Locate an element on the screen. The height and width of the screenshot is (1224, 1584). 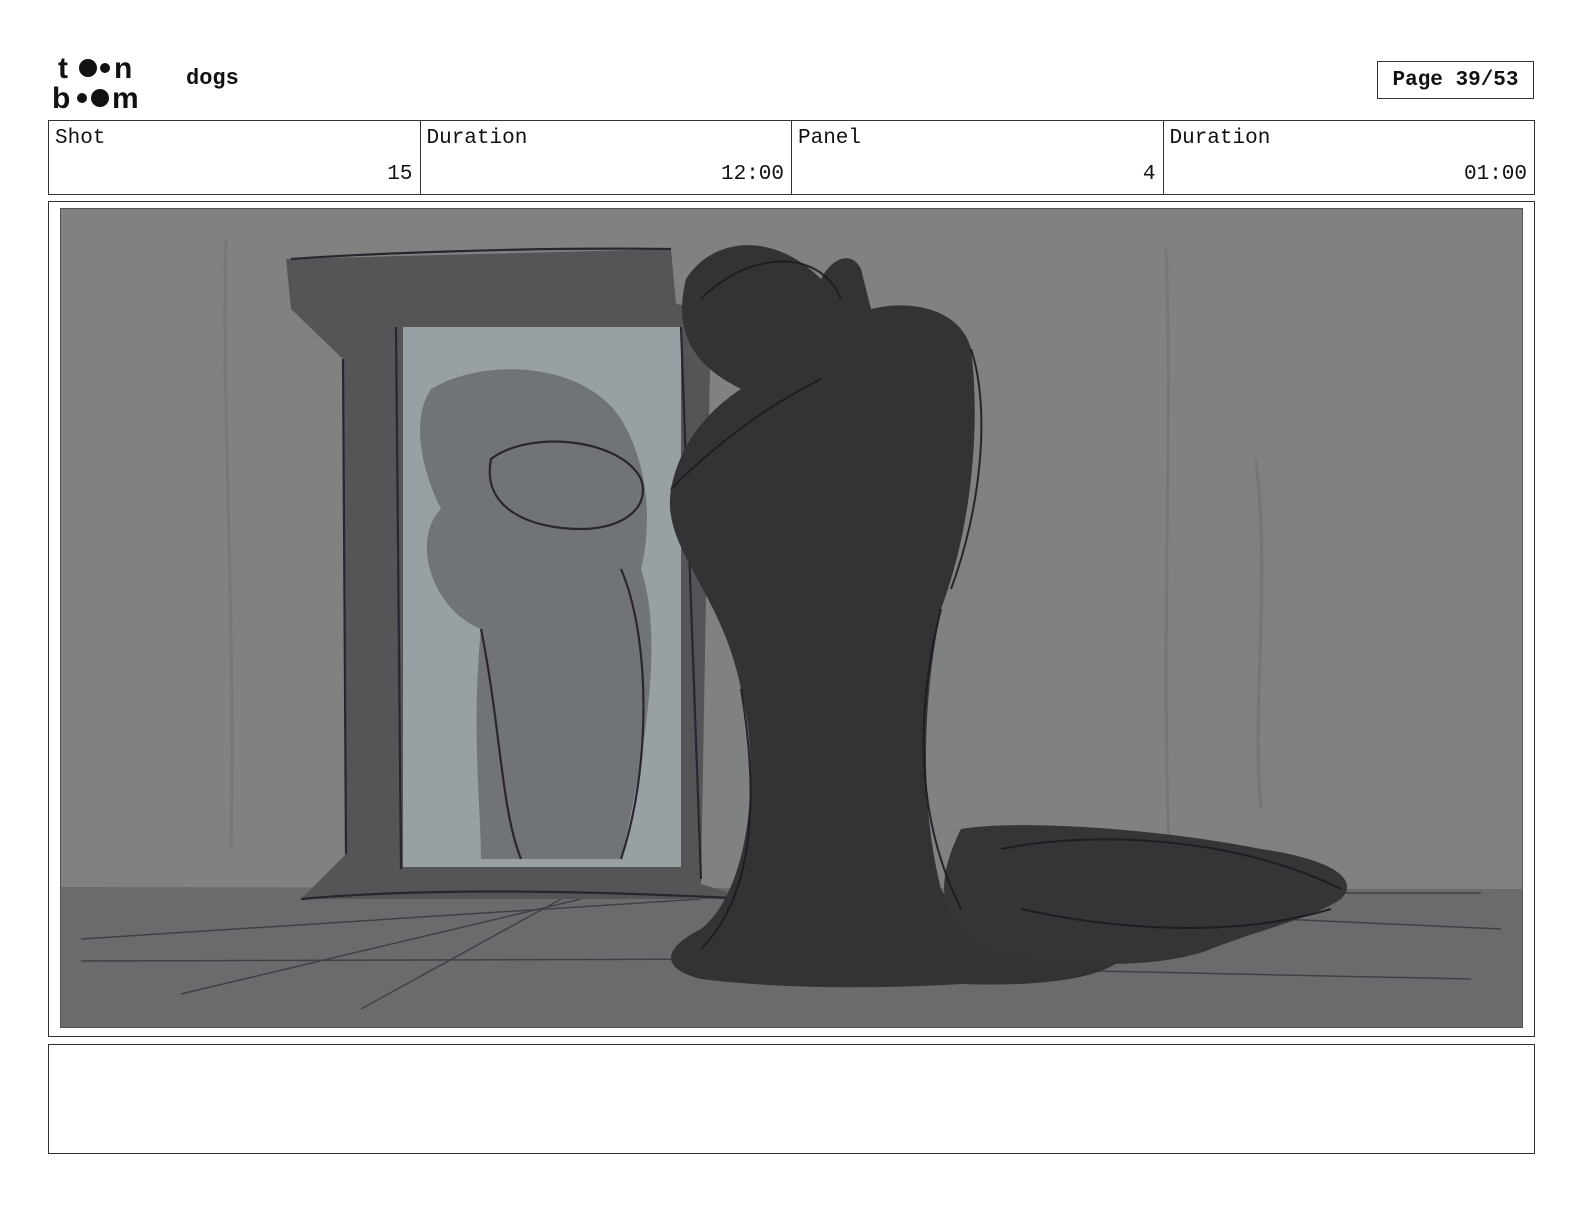
project-name: dogs is located at coordinates (212, 78).